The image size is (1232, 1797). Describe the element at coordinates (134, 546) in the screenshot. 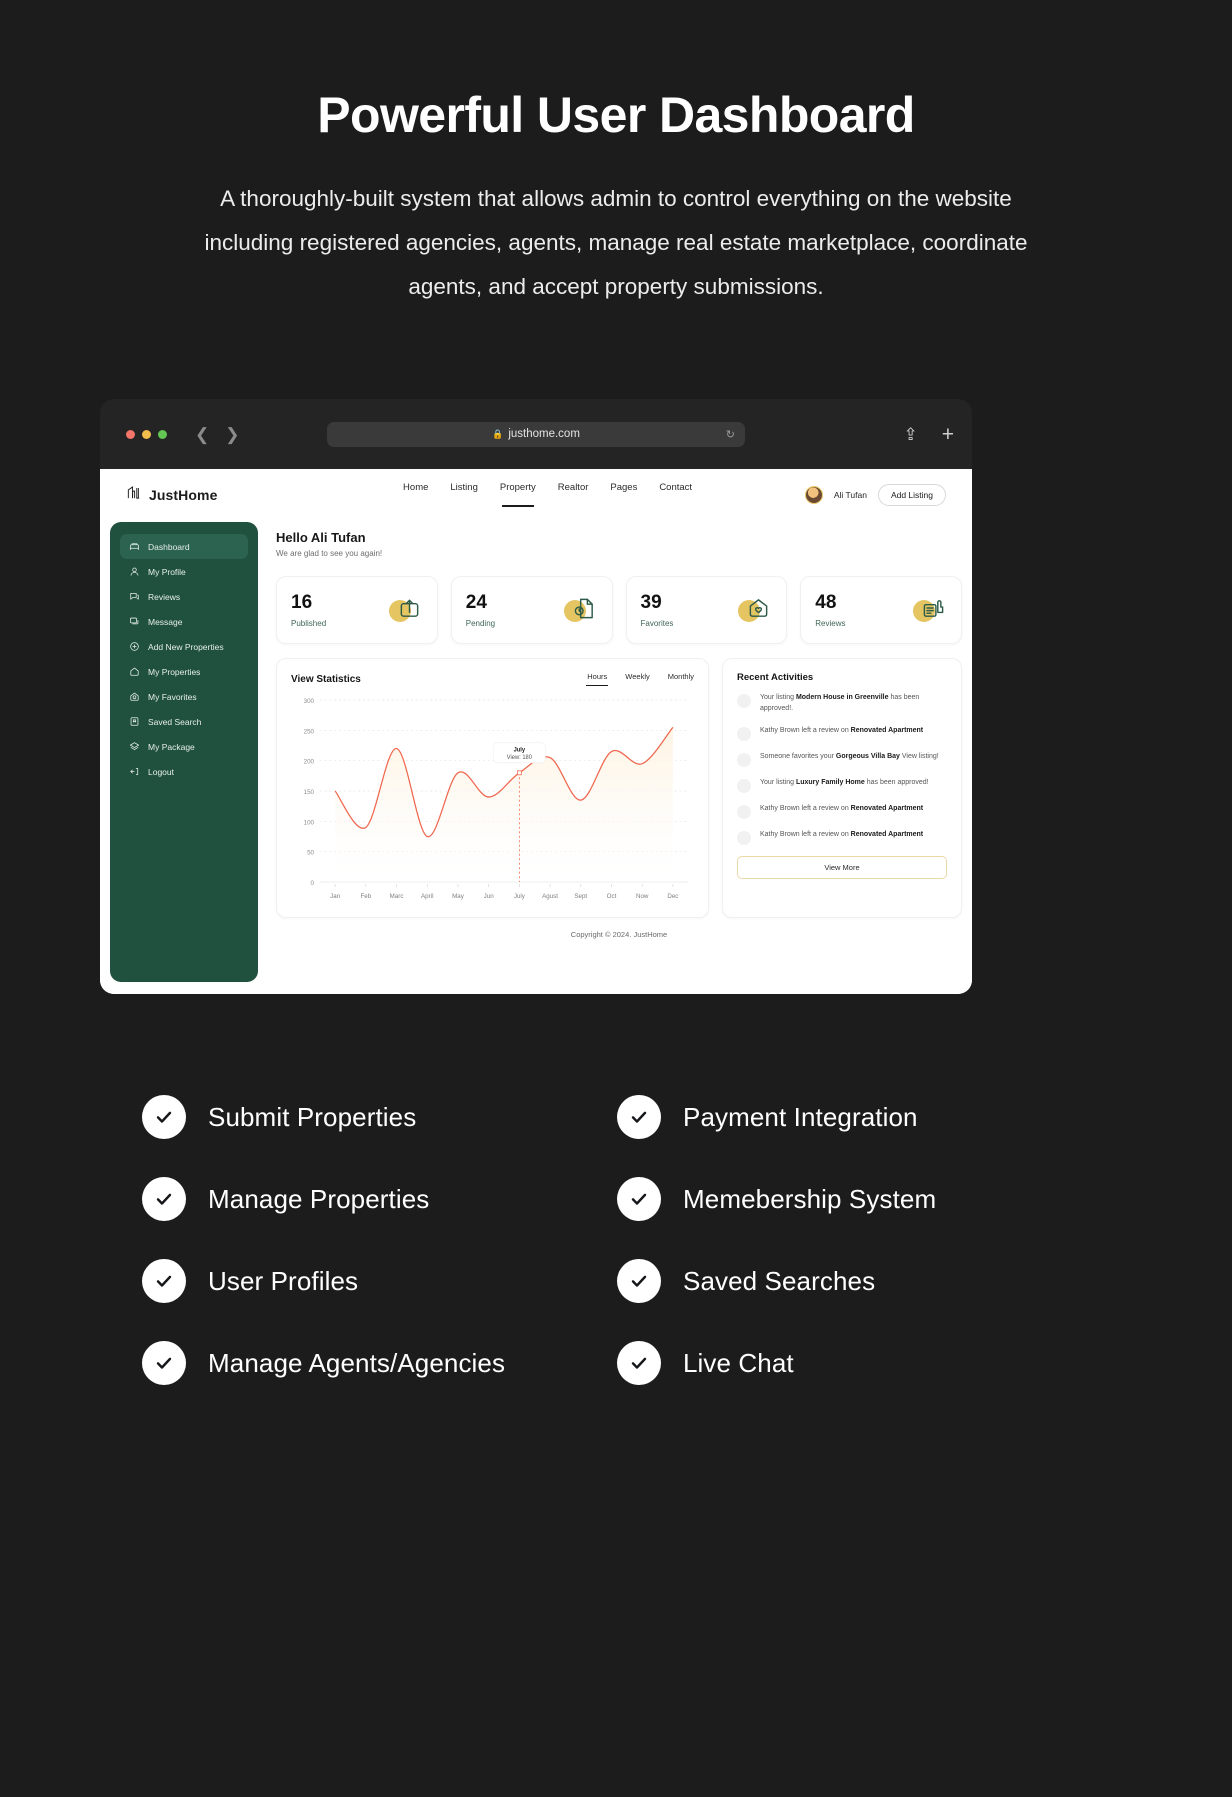

I see `dashboard-icon` at that location.